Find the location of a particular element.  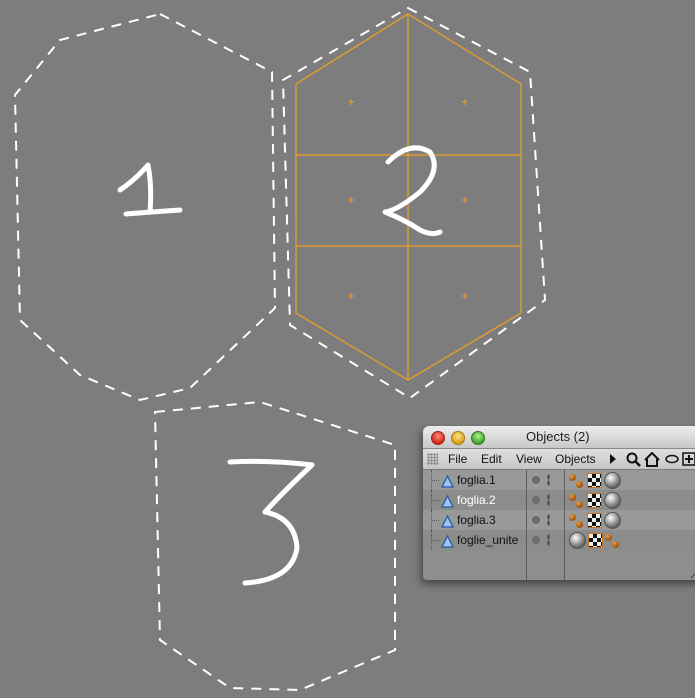

object-row-foglie-unite: foglie_unite is located at coordinates (559, 540).